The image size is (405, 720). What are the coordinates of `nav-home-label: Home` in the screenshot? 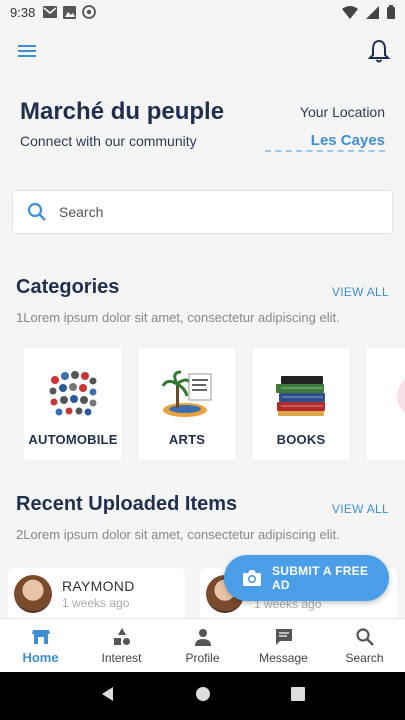 It's located at (40, 657).